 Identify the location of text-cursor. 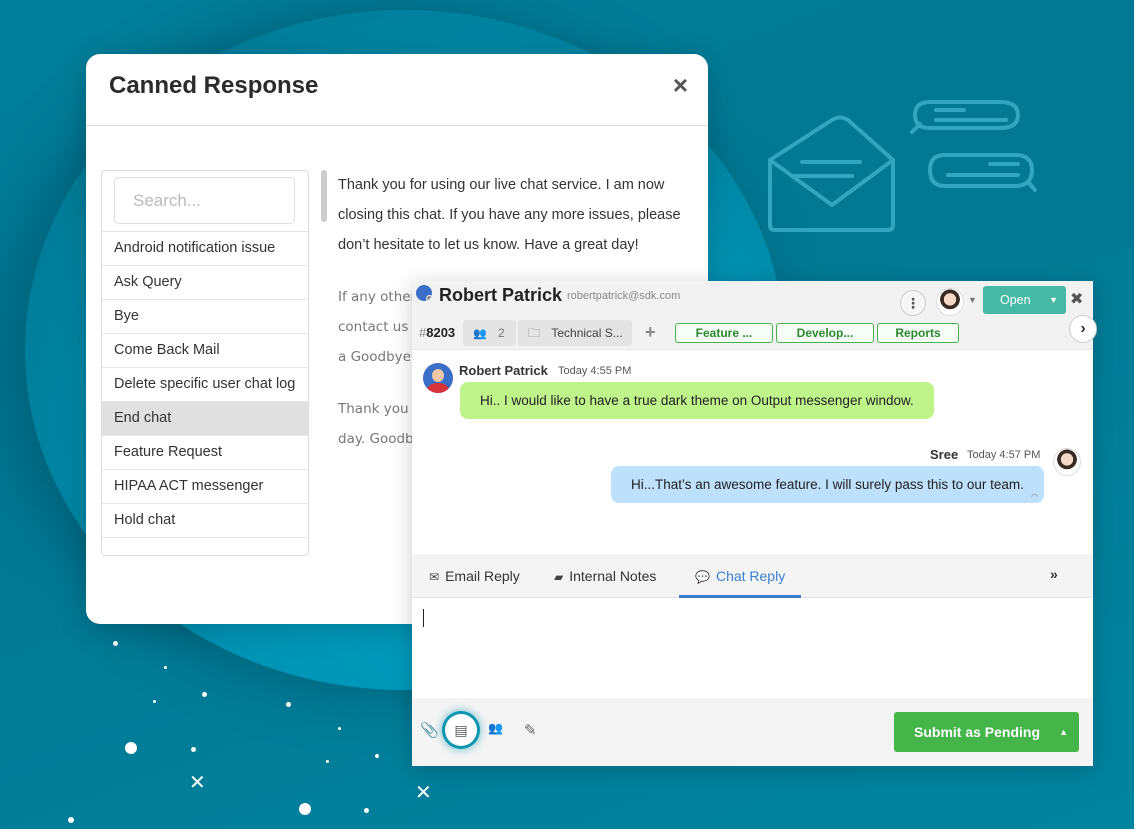
(423, 618).